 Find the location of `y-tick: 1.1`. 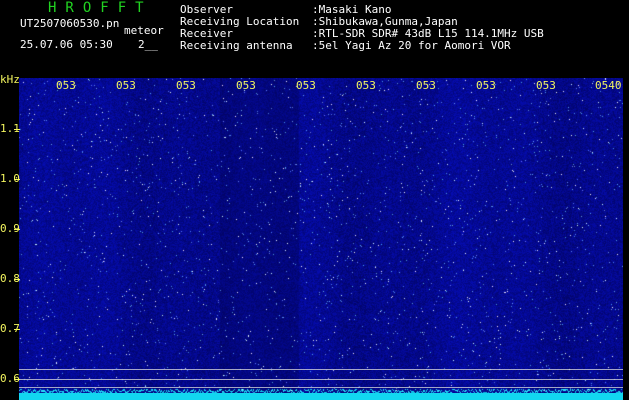

y-tick: 1.1 is located at coordinates (10, 129).